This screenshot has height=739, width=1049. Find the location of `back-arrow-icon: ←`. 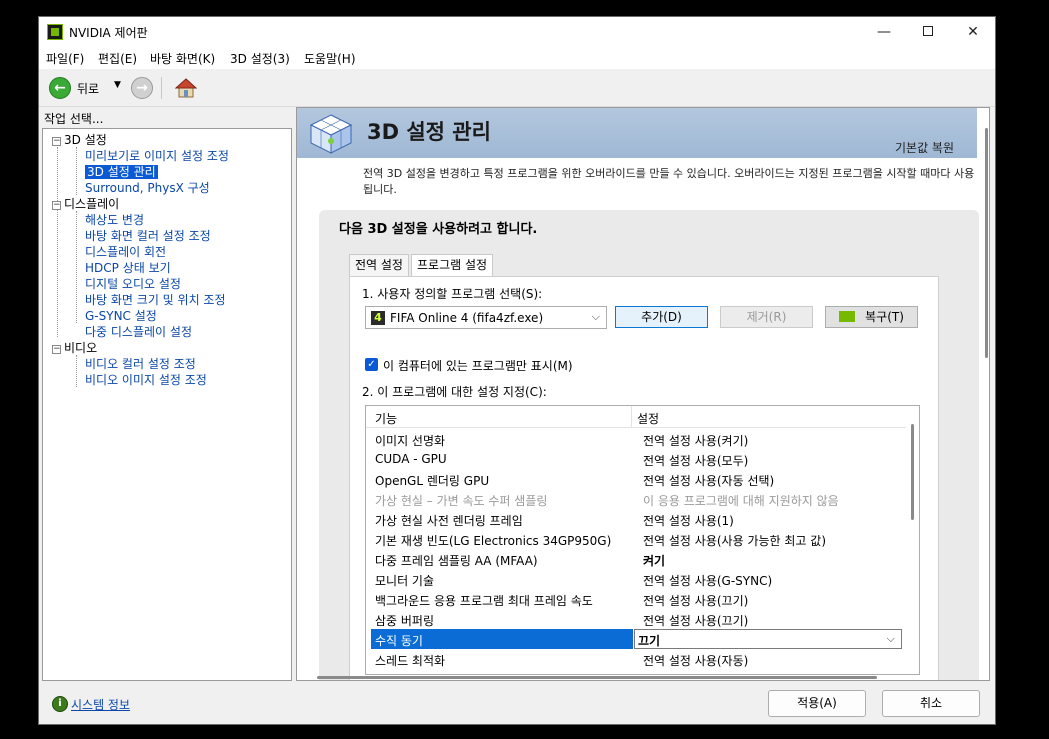

back-arrow-icon: ← is located at coordinates (60, 88).